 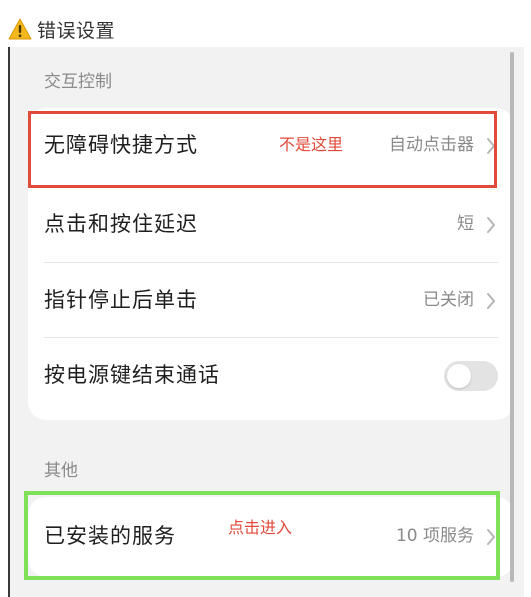 I want to click on row-value: 已关闭, so click(x=448, y=300).